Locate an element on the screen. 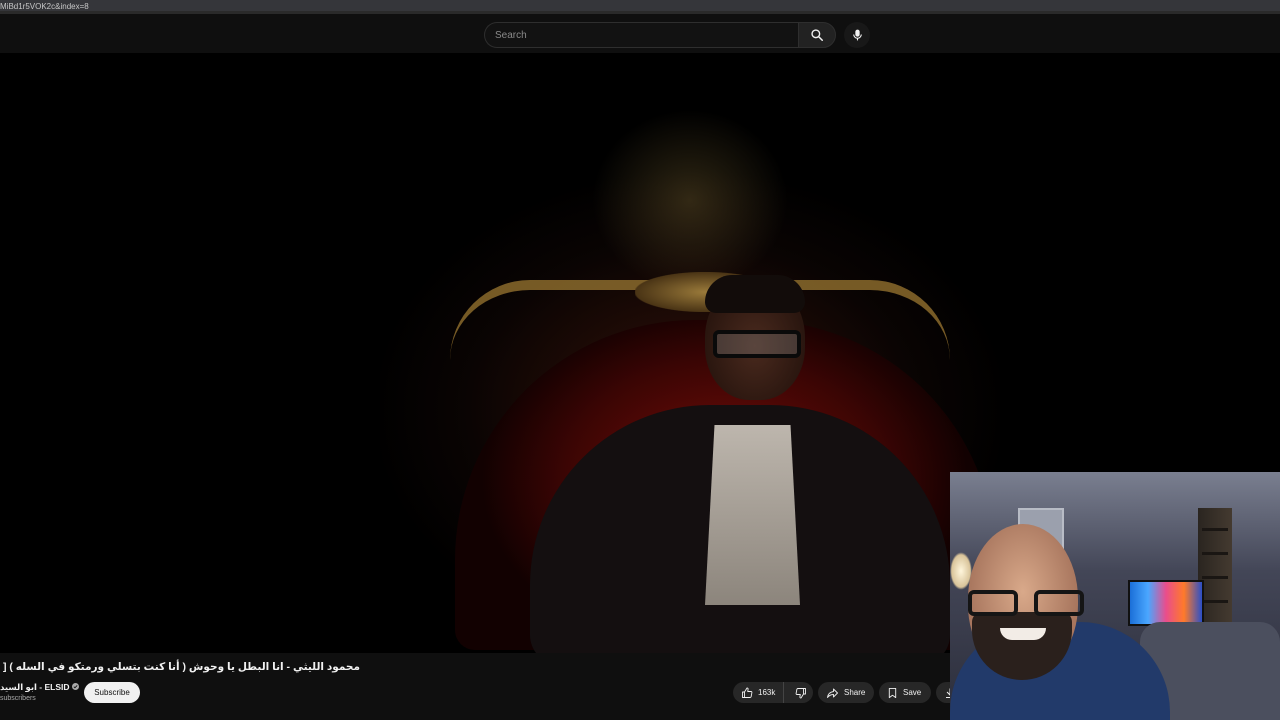  save-button: Save is located at coordinates (905, 692).